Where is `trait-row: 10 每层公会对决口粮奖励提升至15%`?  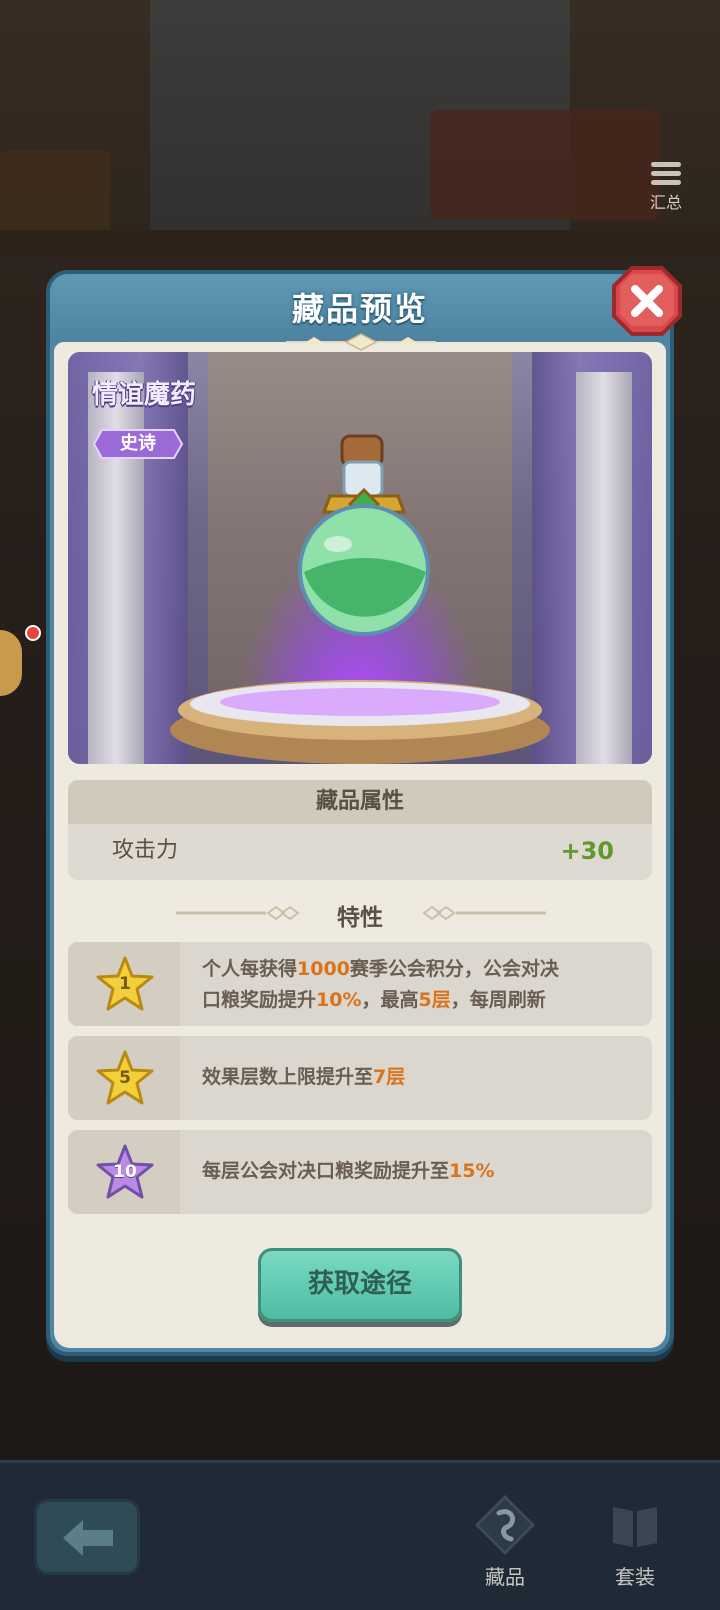 trait-row: 10 每层公会对决口粮奖励提升至15% is located at coordinates (360, 1172).